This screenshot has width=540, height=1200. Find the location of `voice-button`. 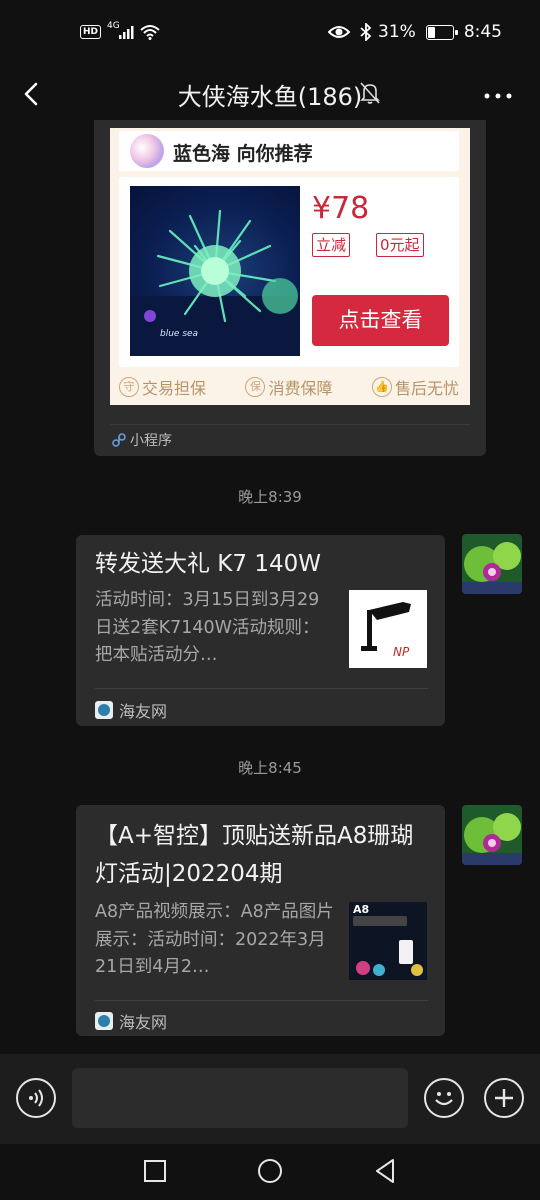

voice-button is located at coordinates (36, 1098).